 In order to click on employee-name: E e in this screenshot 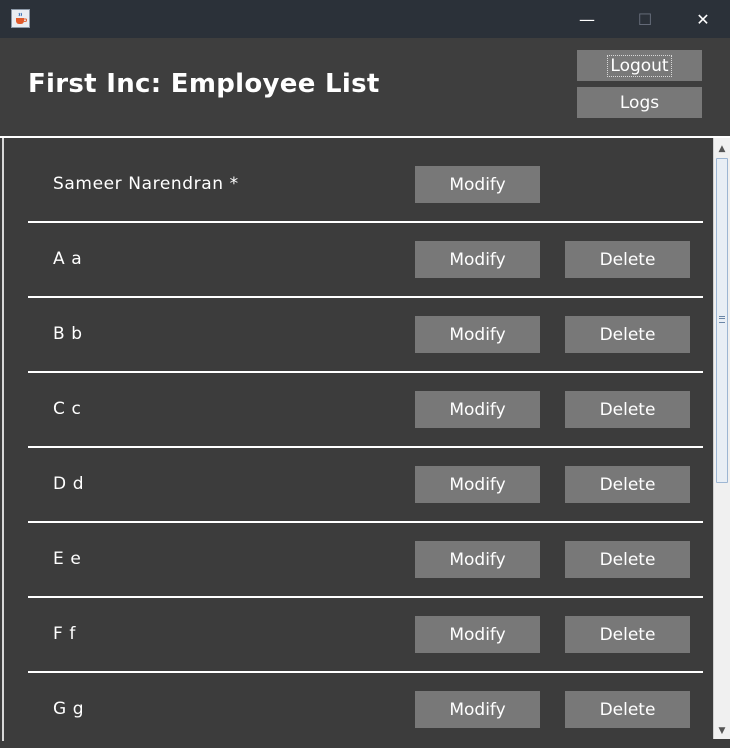, I will do `click(67, 559)`.